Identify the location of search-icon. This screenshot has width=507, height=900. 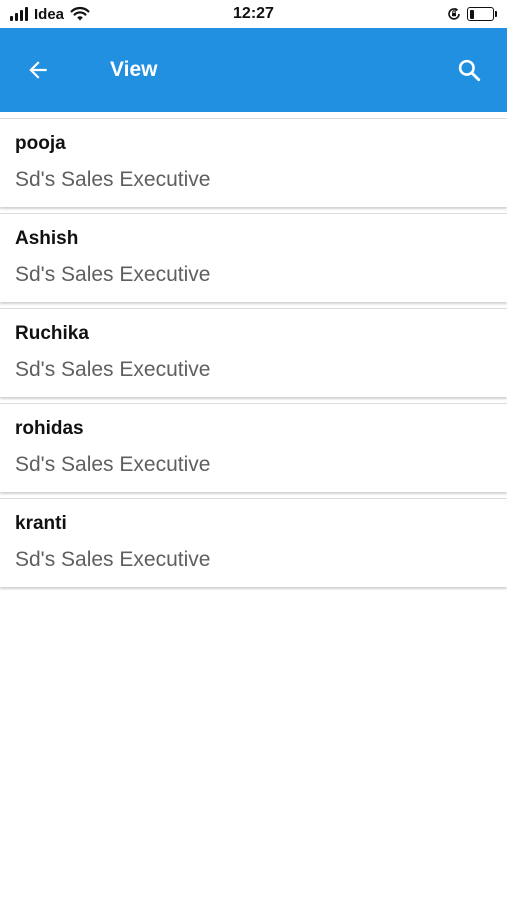
(469, 70).